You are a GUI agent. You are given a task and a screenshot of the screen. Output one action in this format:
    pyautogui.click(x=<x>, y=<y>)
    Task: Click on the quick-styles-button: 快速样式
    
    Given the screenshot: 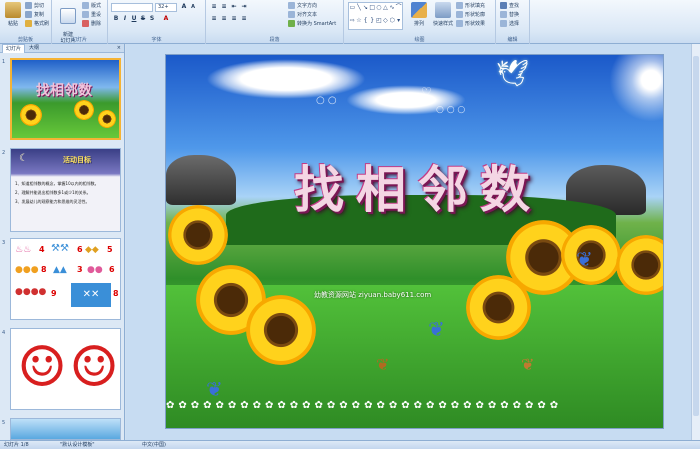 What is the action you would take?
    pyautogui.click(x=443, y=17)
    